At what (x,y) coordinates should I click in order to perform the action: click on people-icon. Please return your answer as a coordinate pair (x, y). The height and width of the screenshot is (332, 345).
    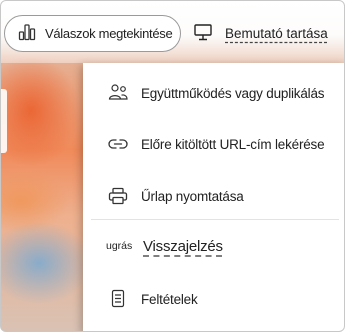
    Looking at the image, I should click on (118, 93).